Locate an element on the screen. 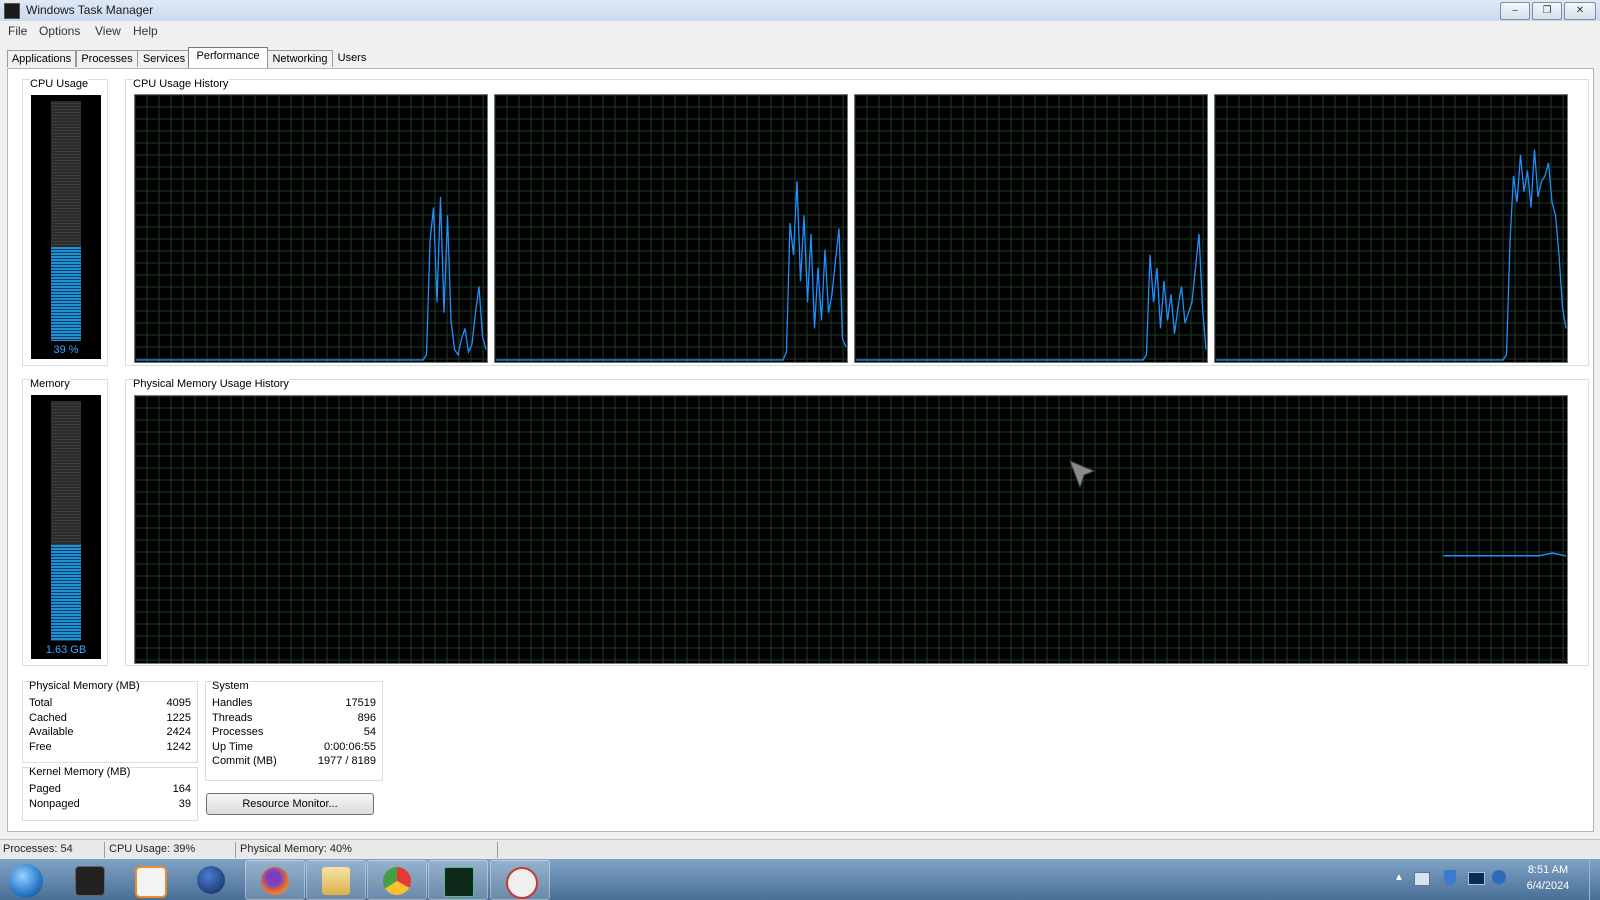 The width and height of the screenshot is (1600, 900). firefox-icon is located at coordinates (275, 881).